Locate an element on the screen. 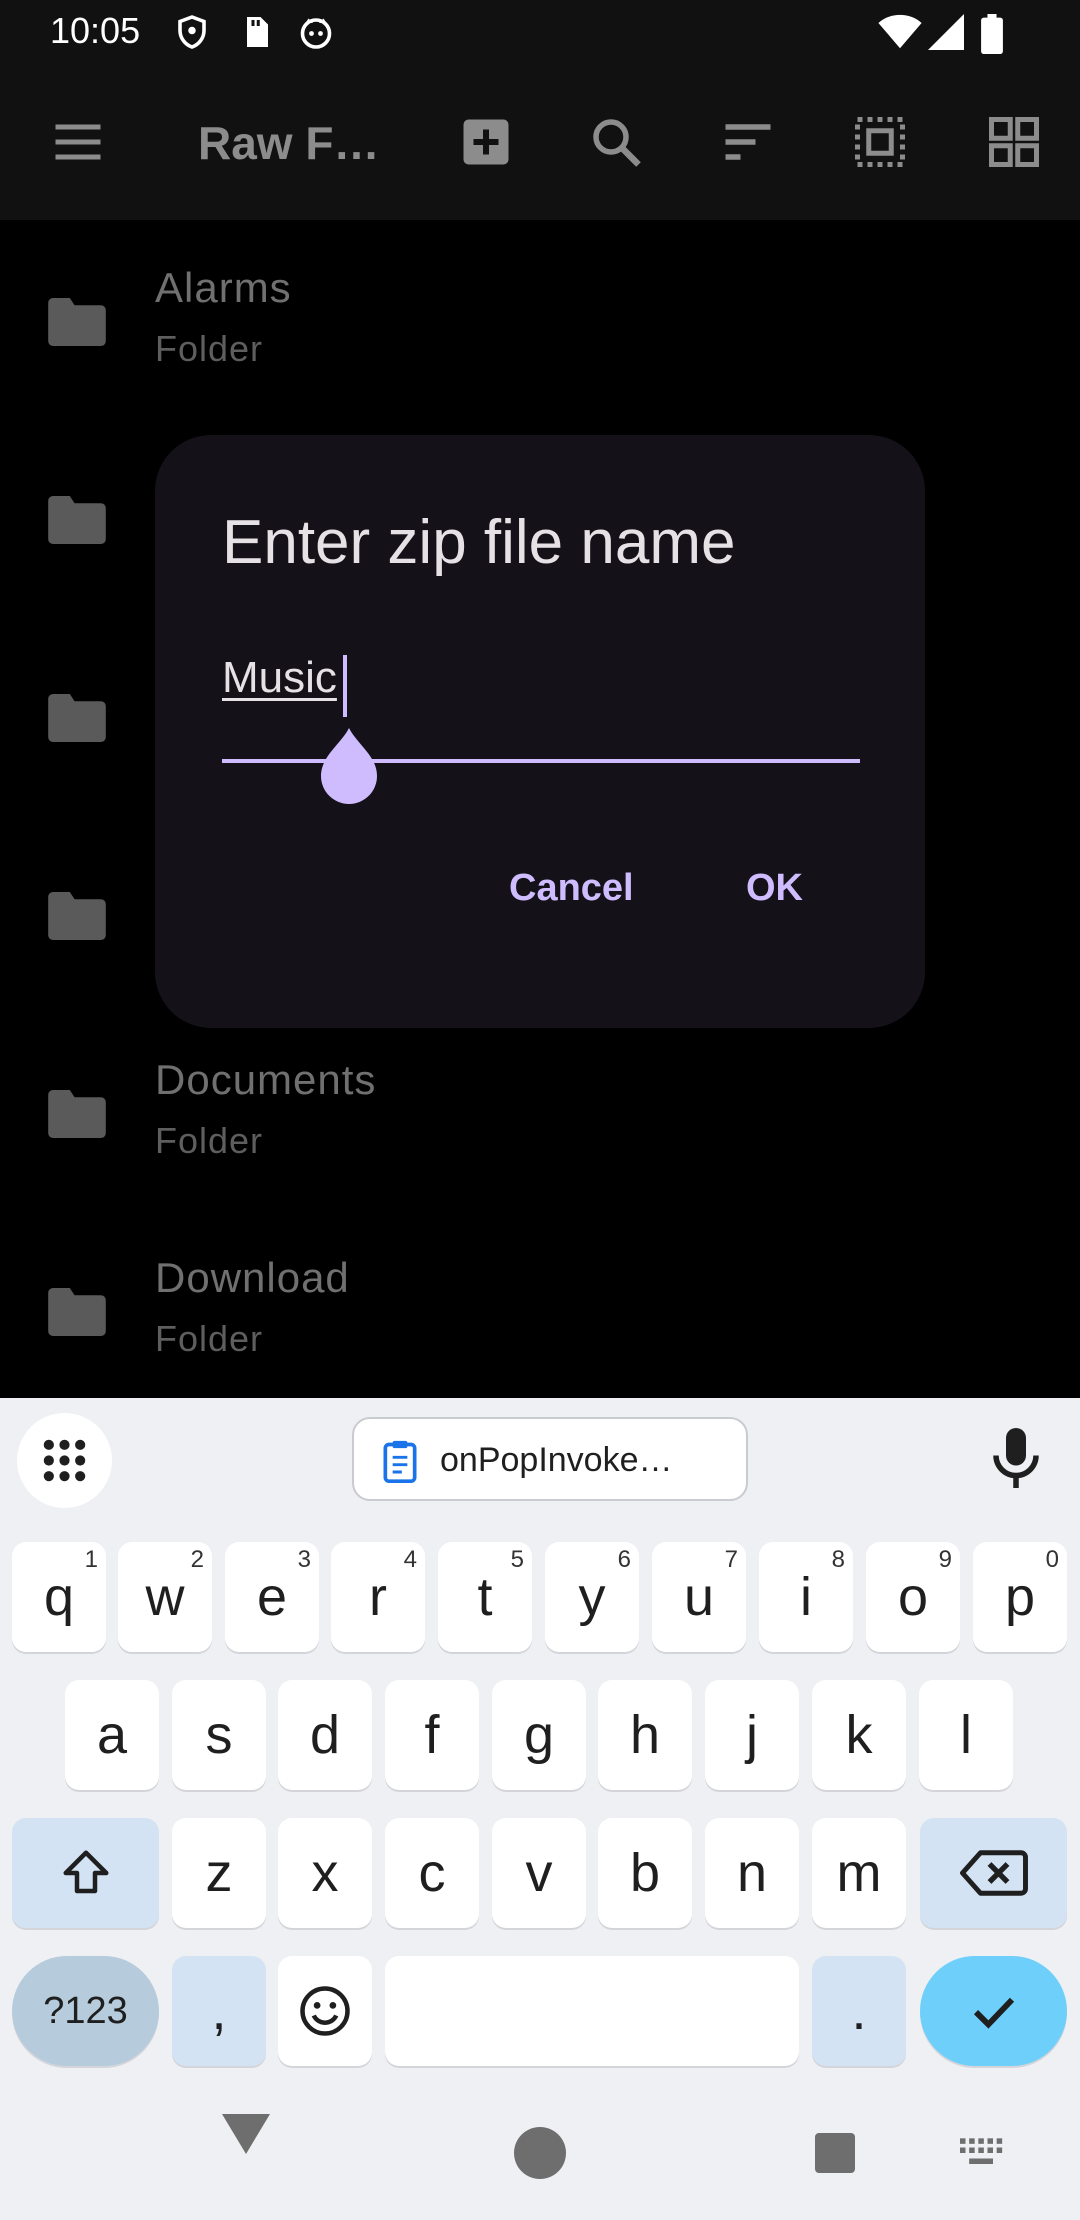 This screenshot has width=1080, height=2220. key-o: o9 is located at coordinates (913, 1597).